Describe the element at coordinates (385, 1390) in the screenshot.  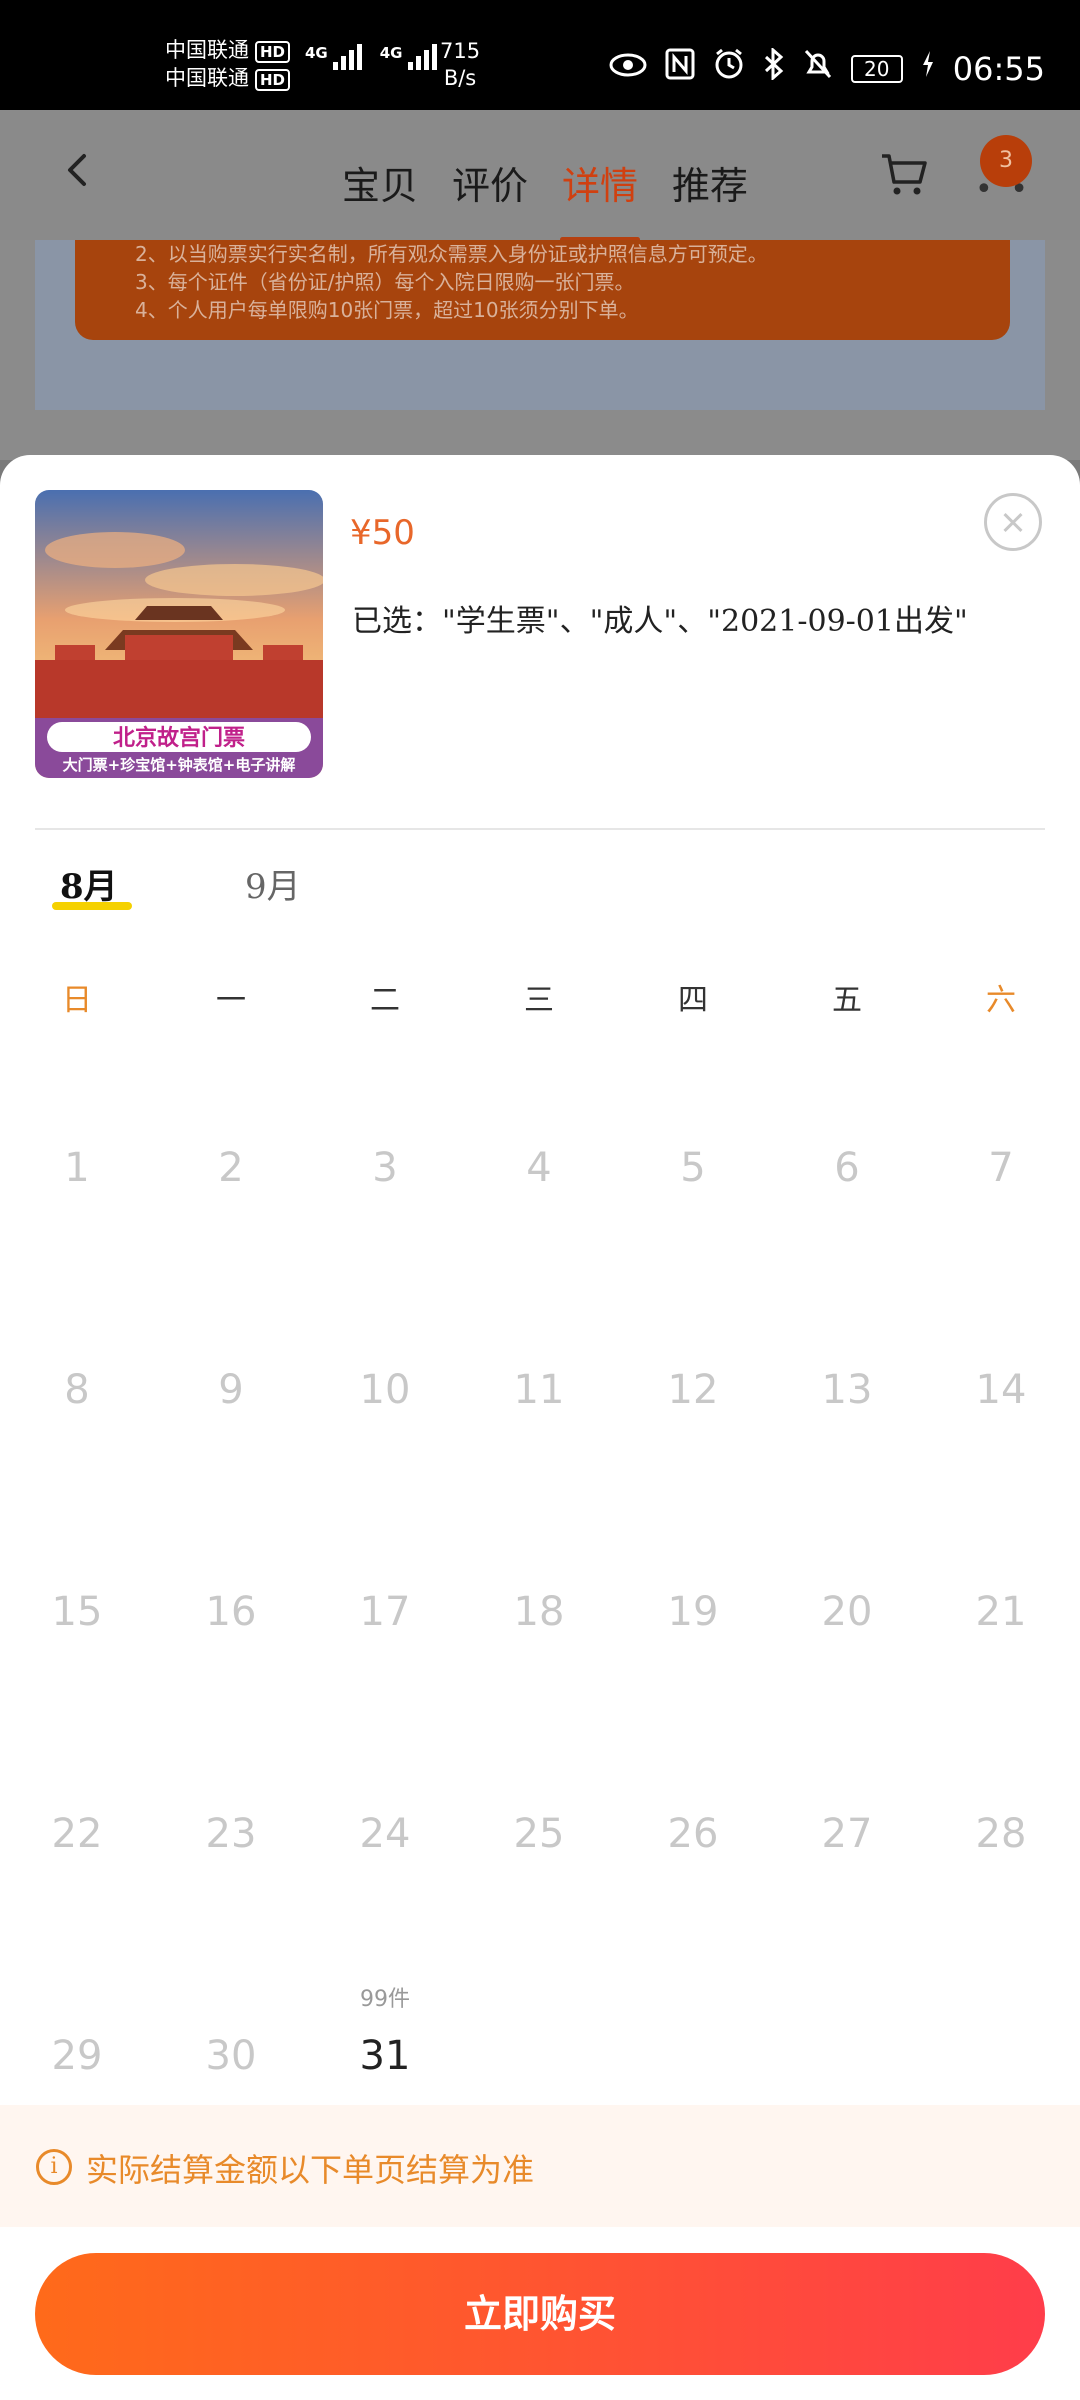
I see `calendar-day: 10` at that location.